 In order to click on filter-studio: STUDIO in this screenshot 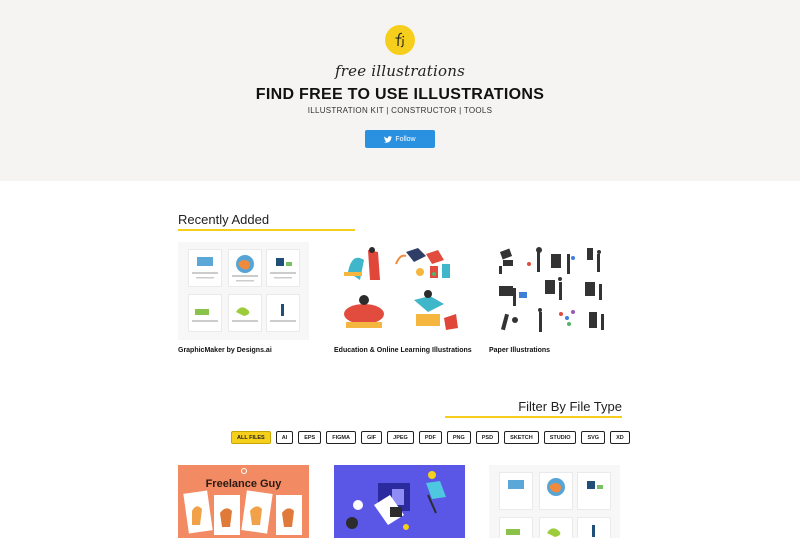, I will do `click(560, 437)`.